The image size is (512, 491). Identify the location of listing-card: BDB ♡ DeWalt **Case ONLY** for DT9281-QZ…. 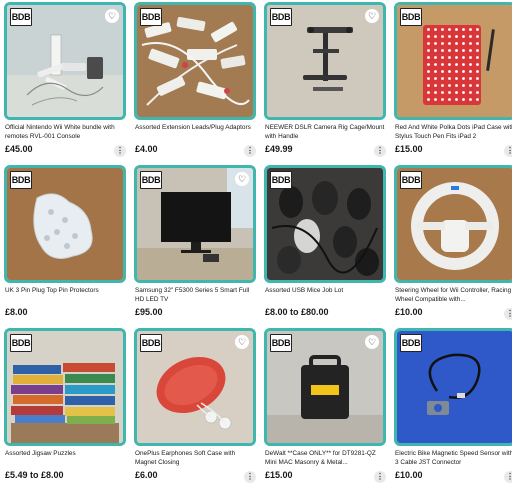
(325, 409).